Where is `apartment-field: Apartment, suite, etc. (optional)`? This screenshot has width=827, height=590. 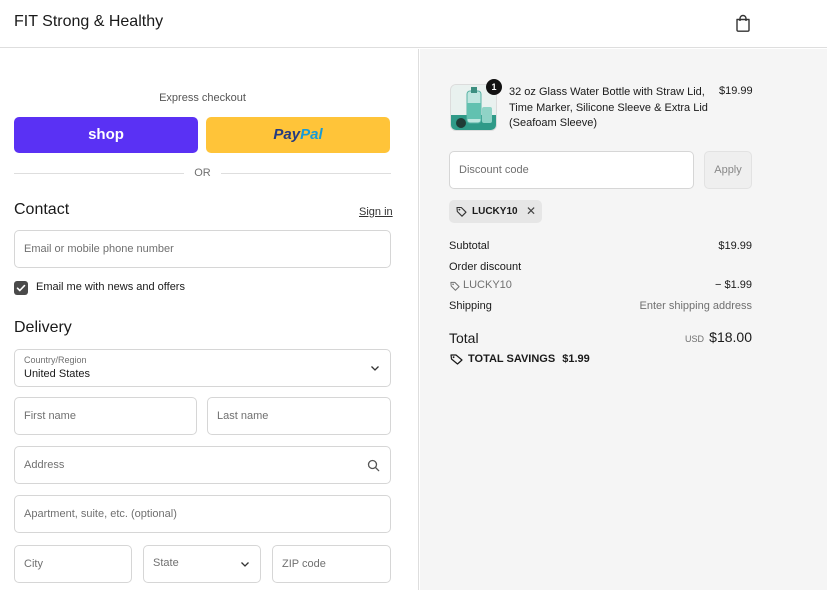 apartment-field: Apartment, suite, etc. (optional) is located at coordinates (202, 514).